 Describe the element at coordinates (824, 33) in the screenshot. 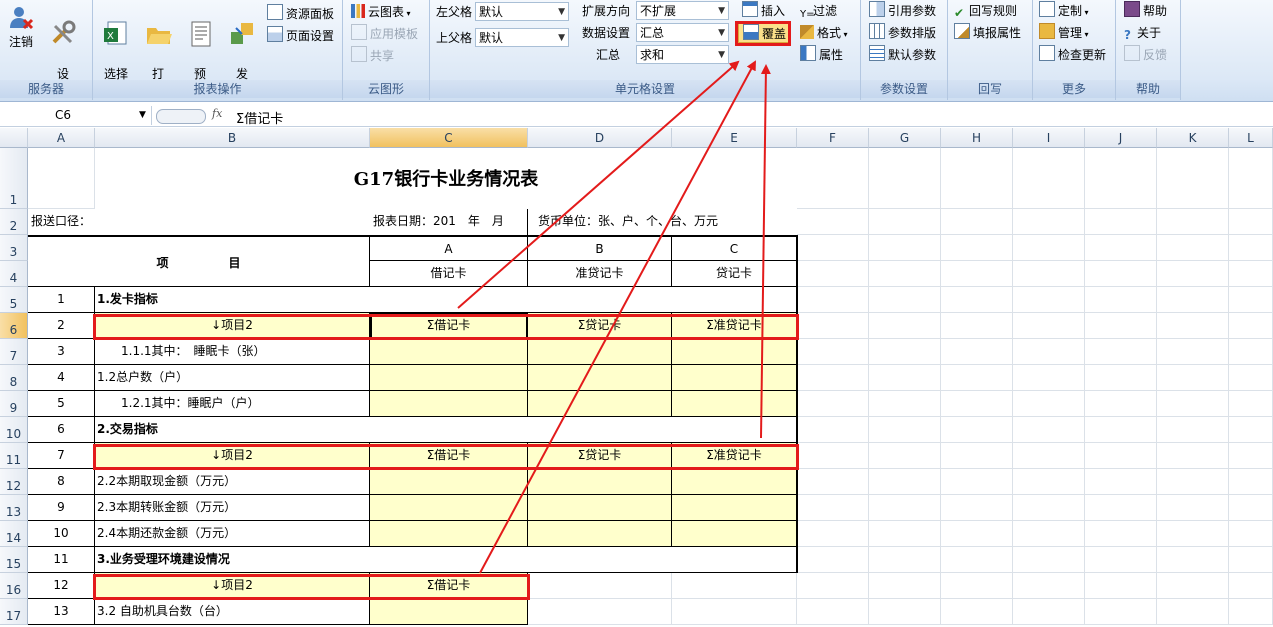

I see `format-button: 格式 ▾` at that location.